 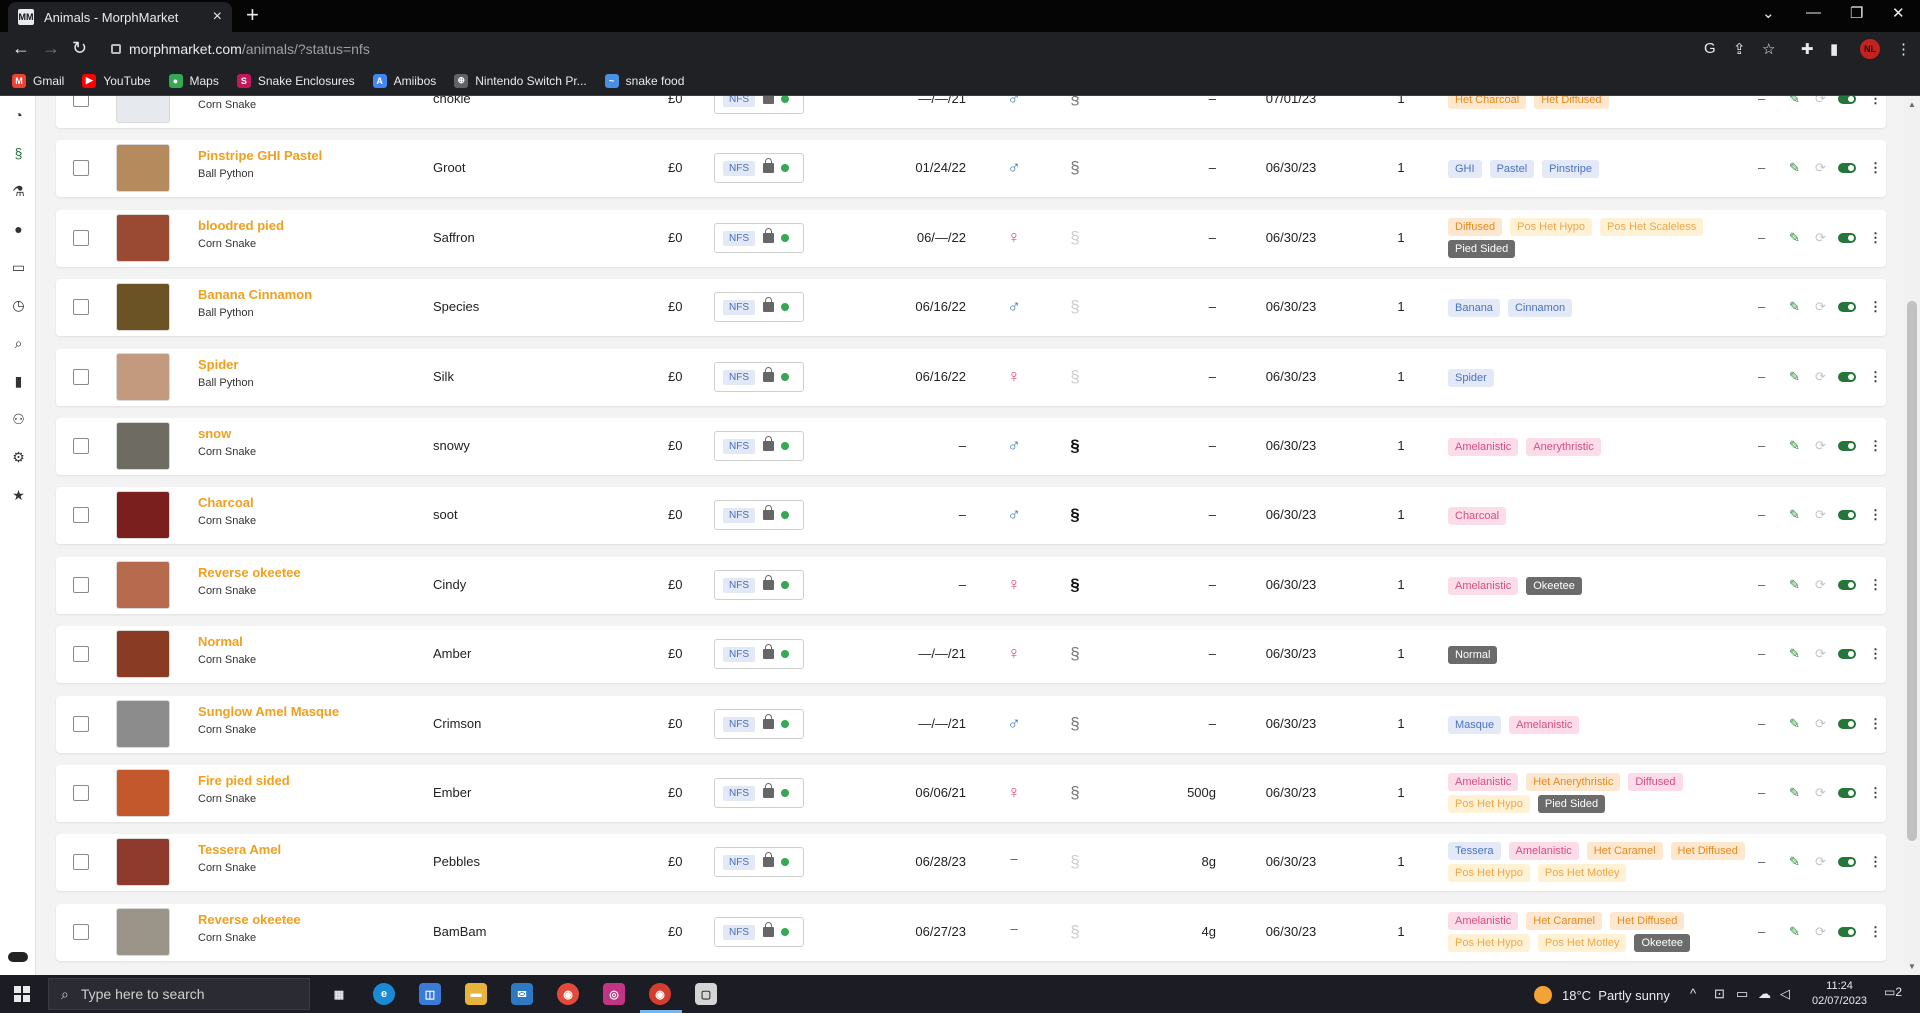 What do you see at coordinates (22, 994) in the screenshot?
I see `windows-start-icon` at bounding box center [22, 994].